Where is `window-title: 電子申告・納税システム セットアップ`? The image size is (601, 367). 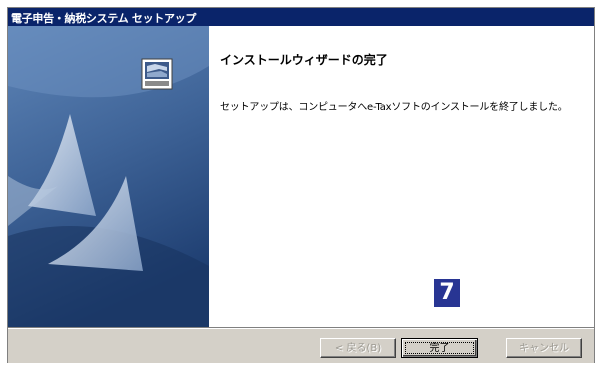
window-title: 電子申告・納税システム セットアップ is located at coordinates (104, 18).